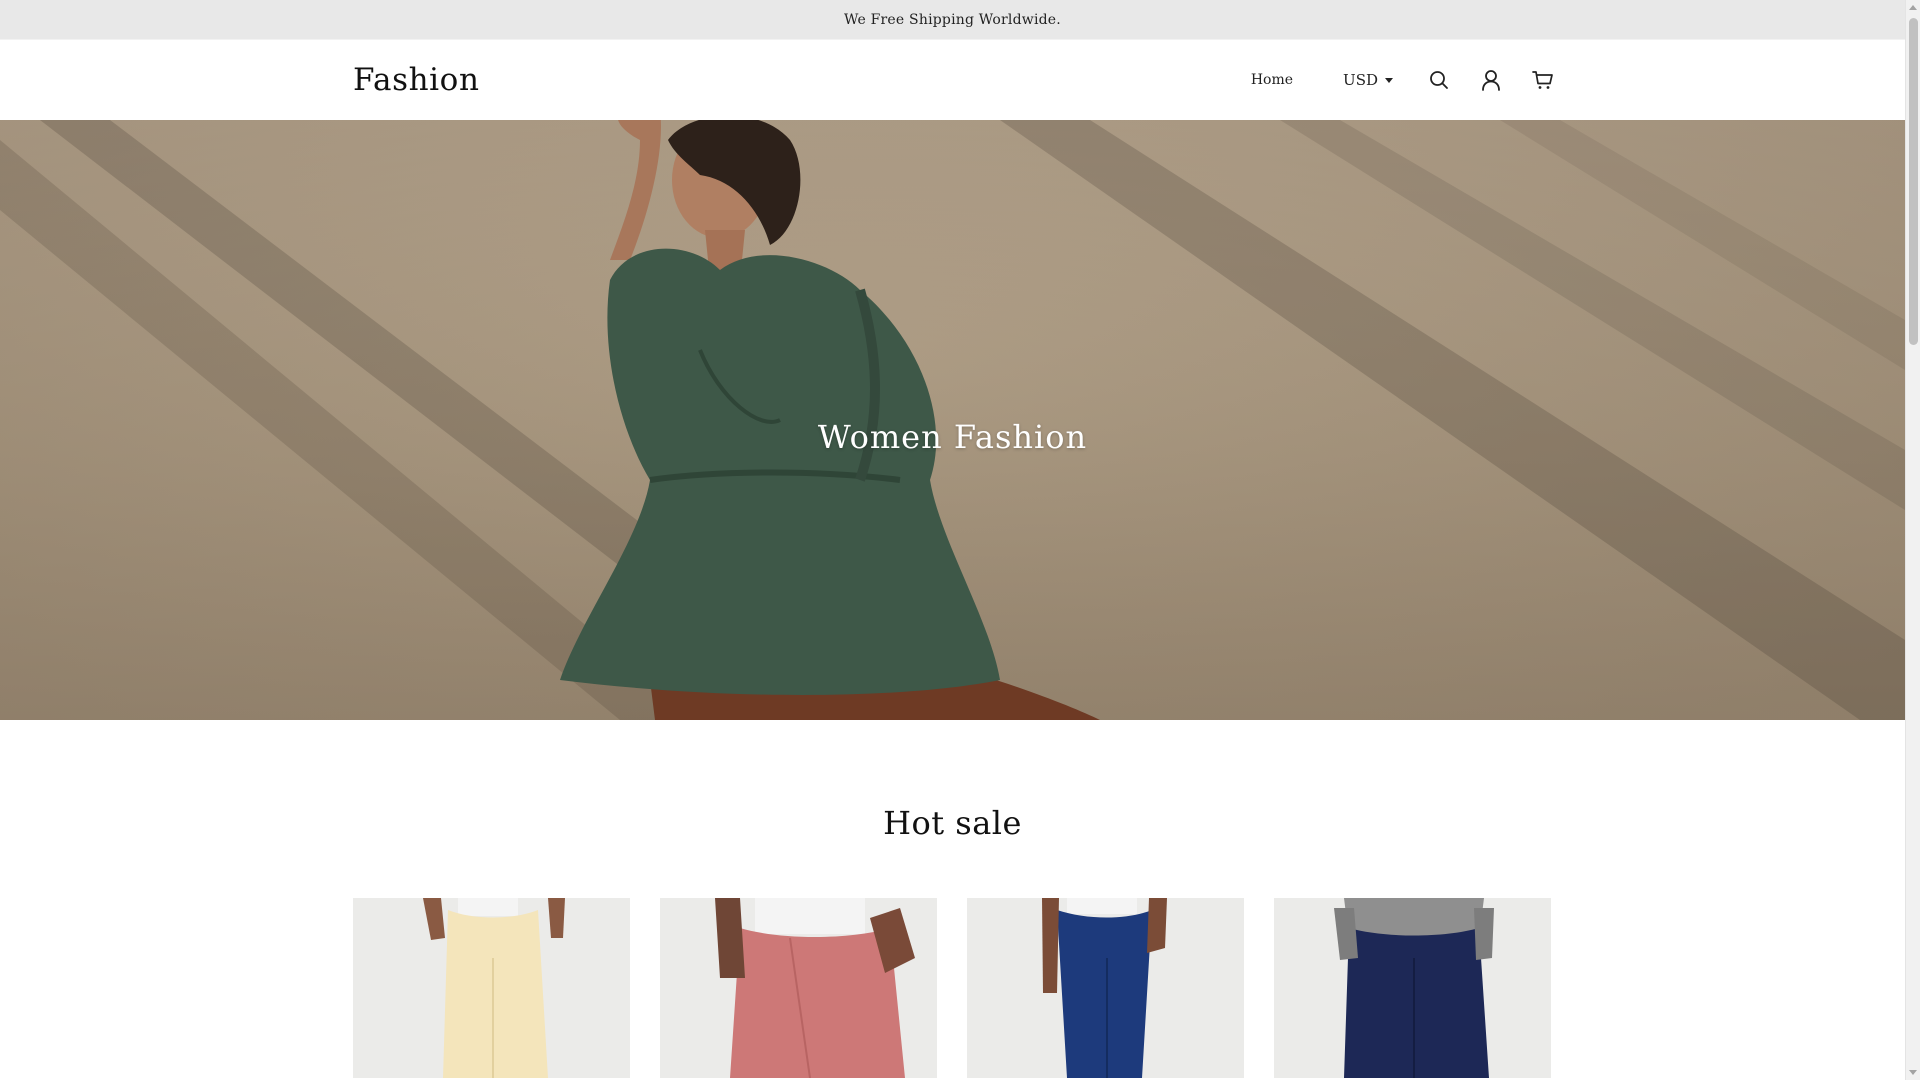  What do you see at coordinates (416, 80) in the screenshot?
I see `site-logo: Fashion` at bounding box center [416, 80].